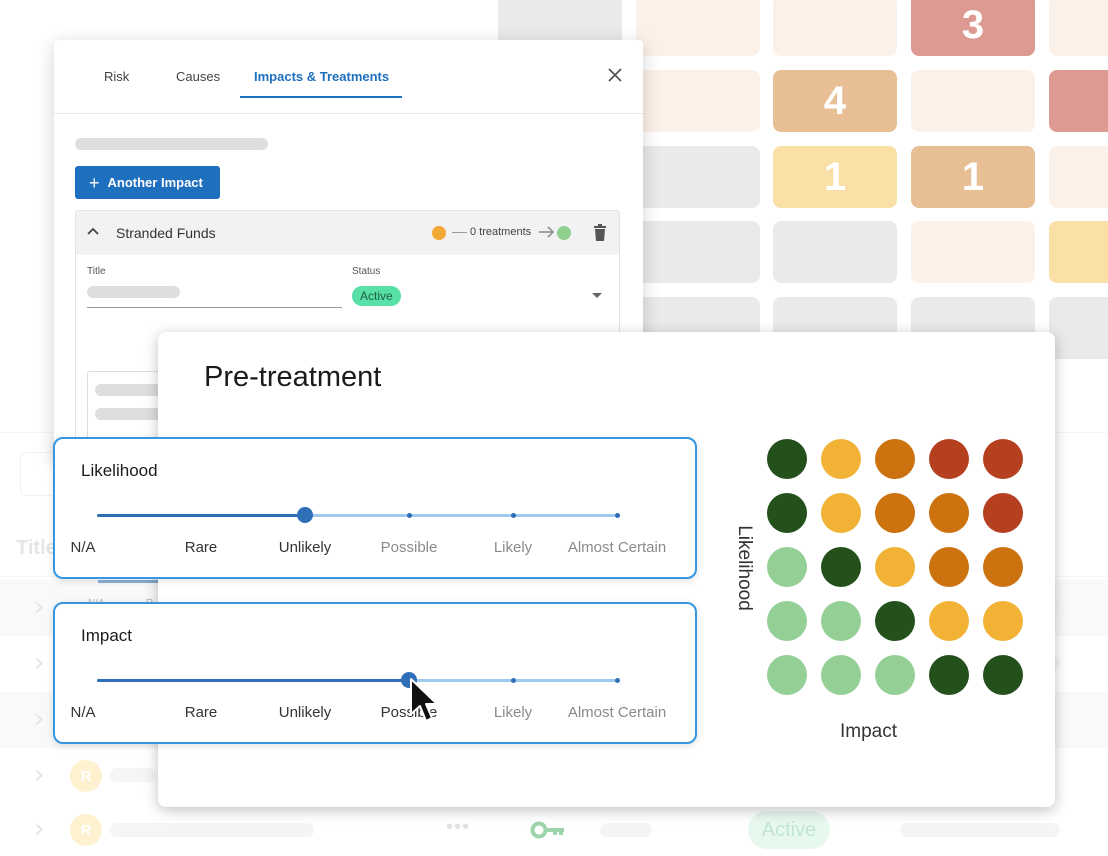 This screenshot has height=856, width=1108. Describe the element at coordinates (201, 515) in the screenshot. I see `likelihood-slider-fill` at that location.